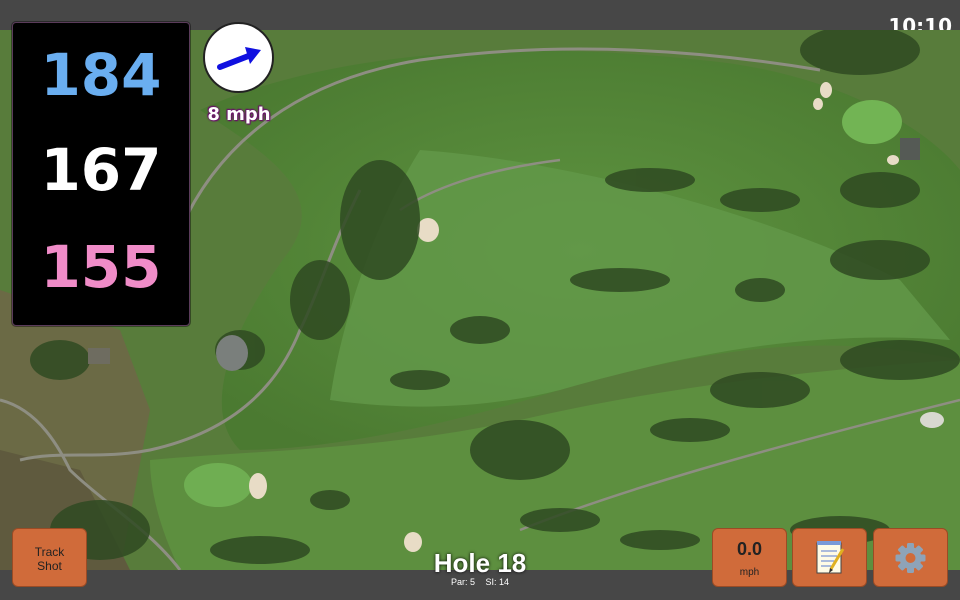 This screenshot has width=960, height=600. I want to click on notes-button, so click(829, 557).